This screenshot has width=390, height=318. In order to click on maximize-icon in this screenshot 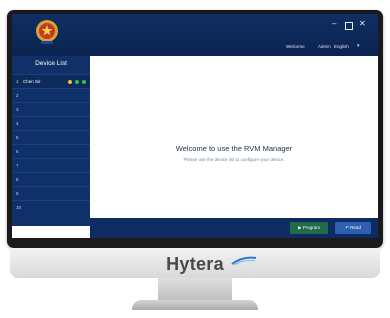, I will do `click(349, 26)`.